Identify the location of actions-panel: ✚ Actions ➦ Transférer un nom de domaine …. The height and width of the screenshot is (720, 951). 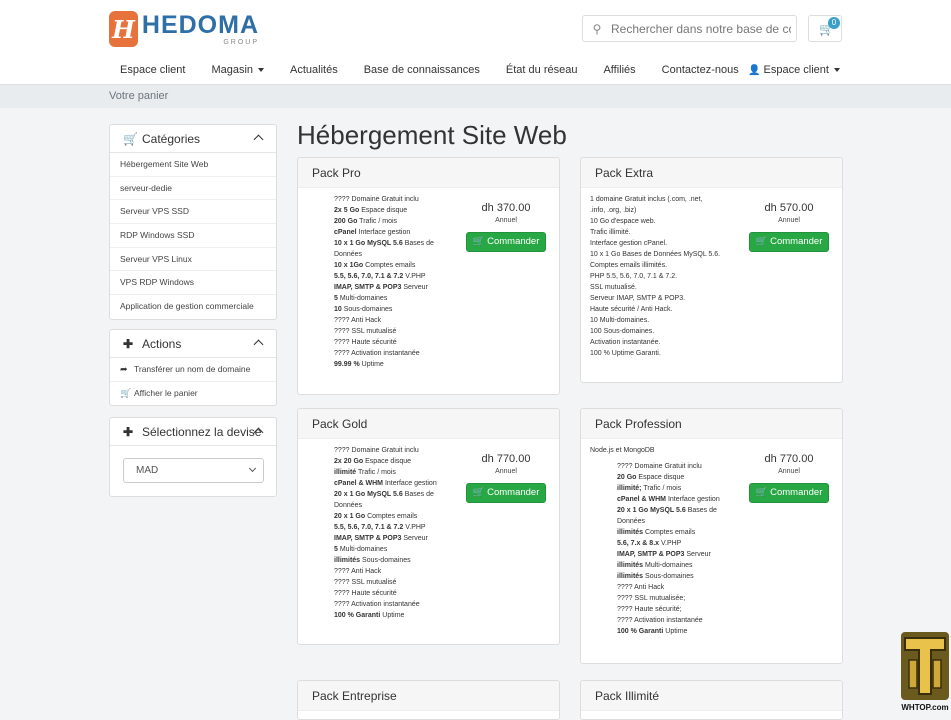
(193, 368).